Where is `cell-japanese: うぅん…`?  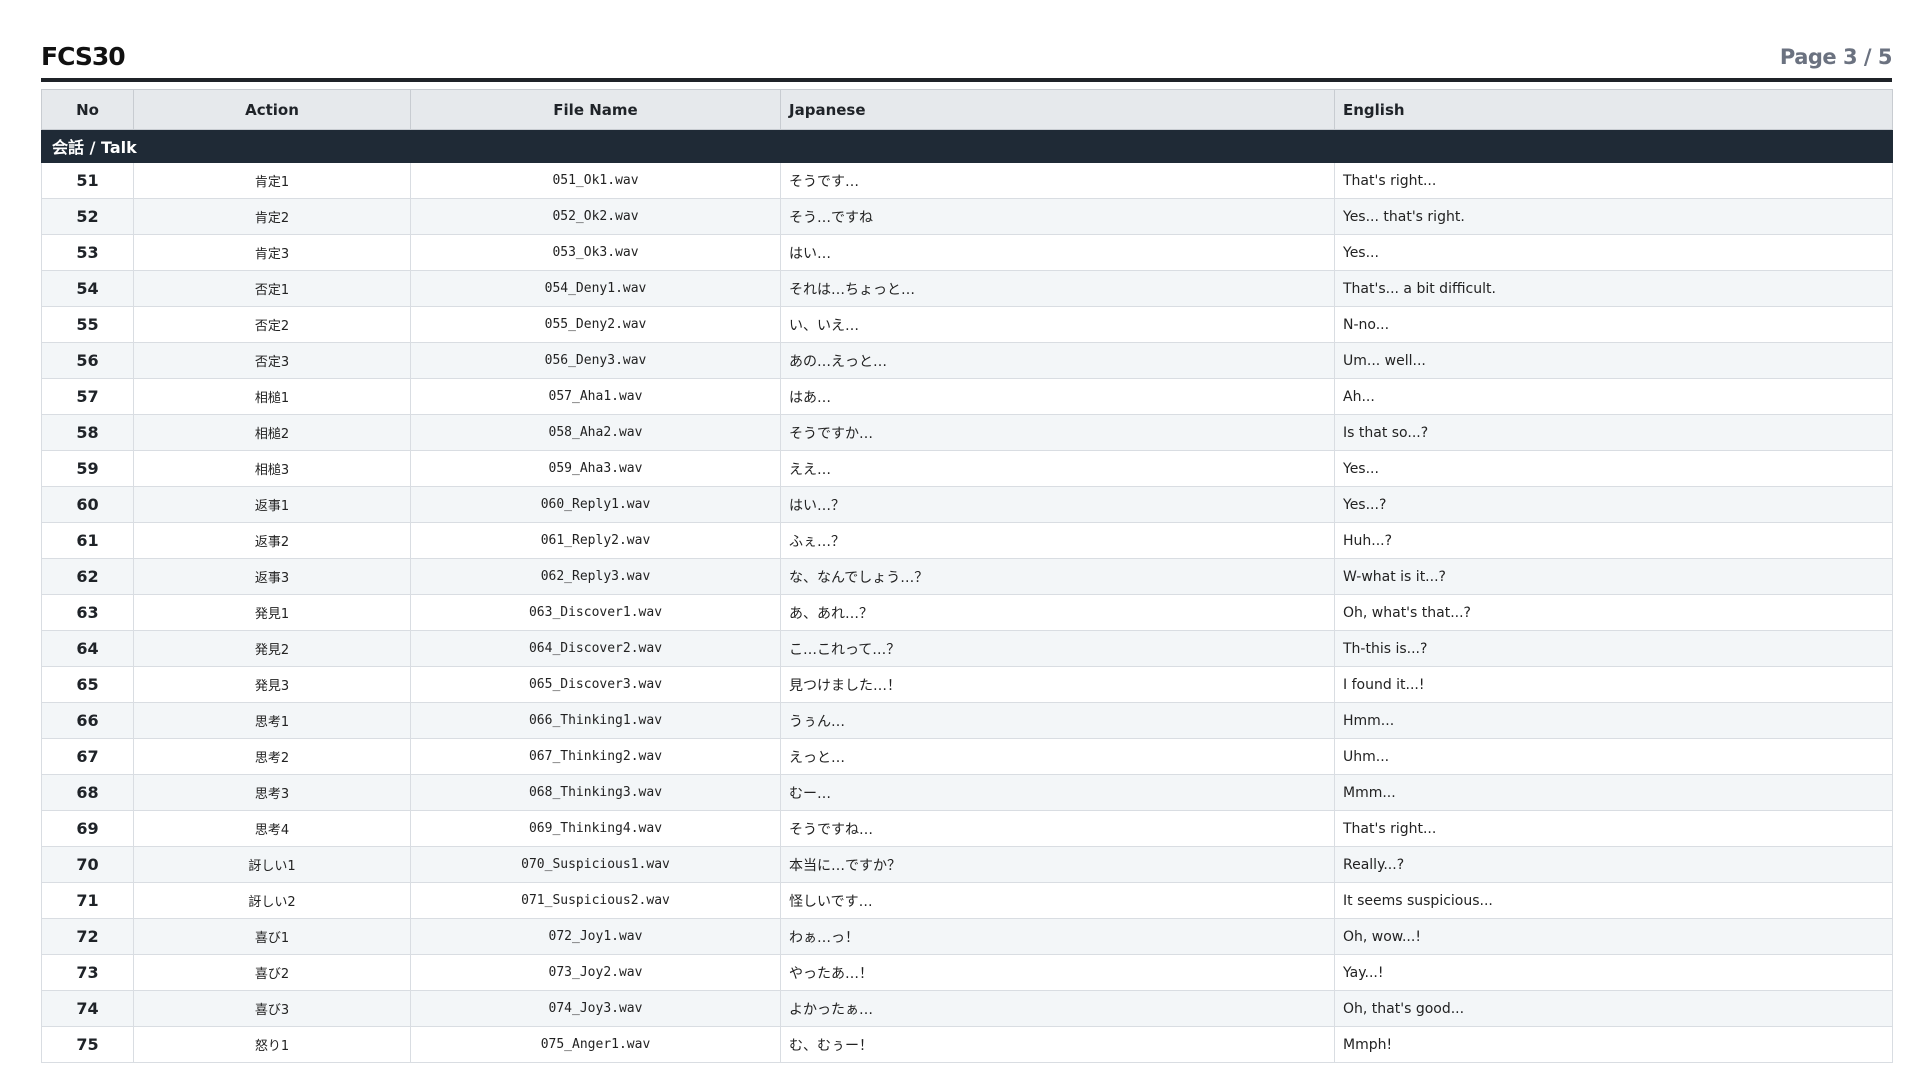 cell-japanese: うぅん… is located at coordinates (1057, 720).